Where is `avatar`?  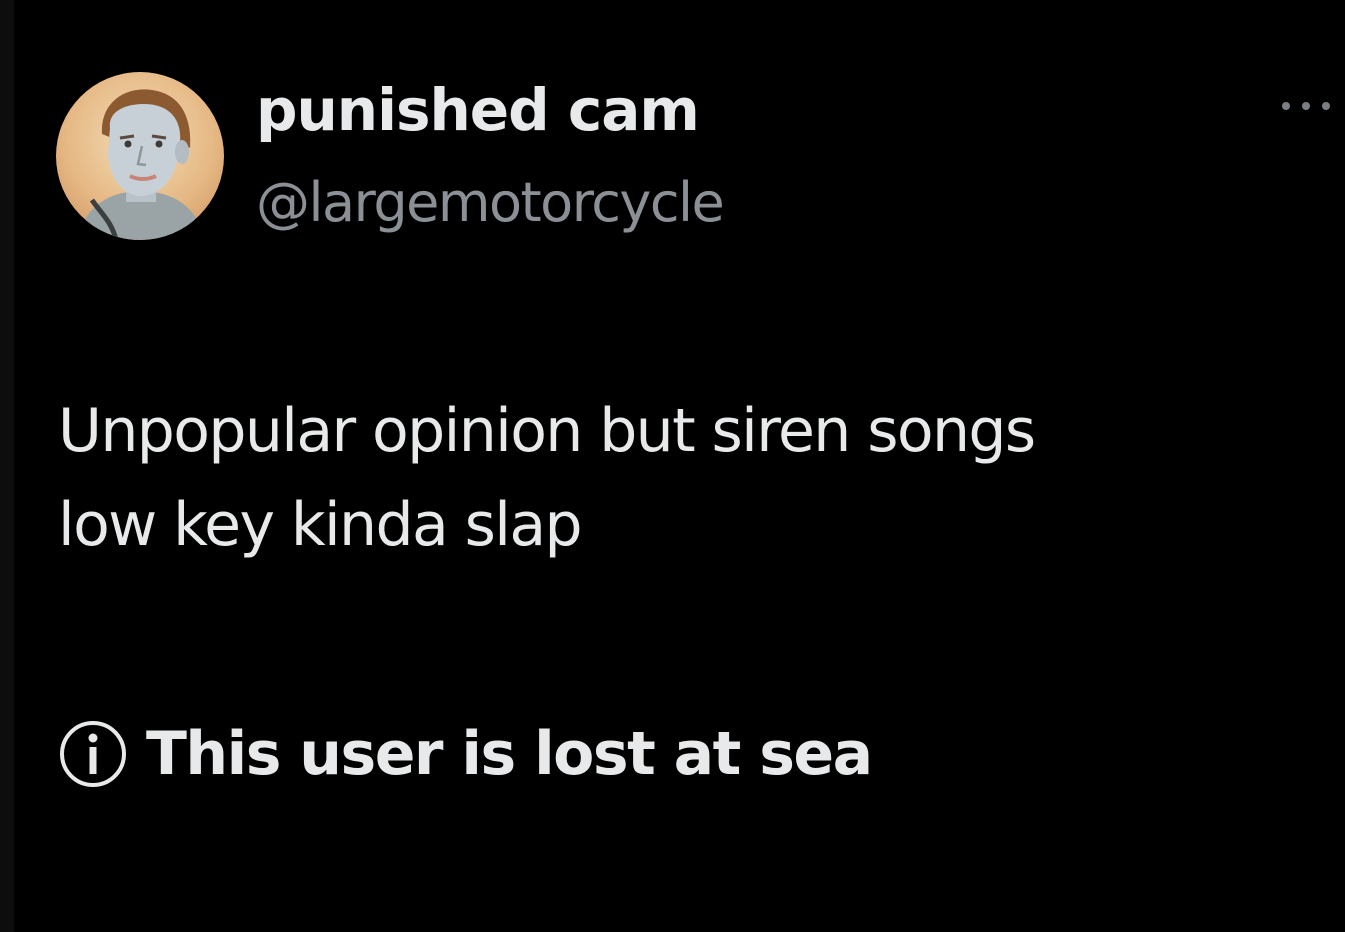 avatar is located at coordinates (140, 156).